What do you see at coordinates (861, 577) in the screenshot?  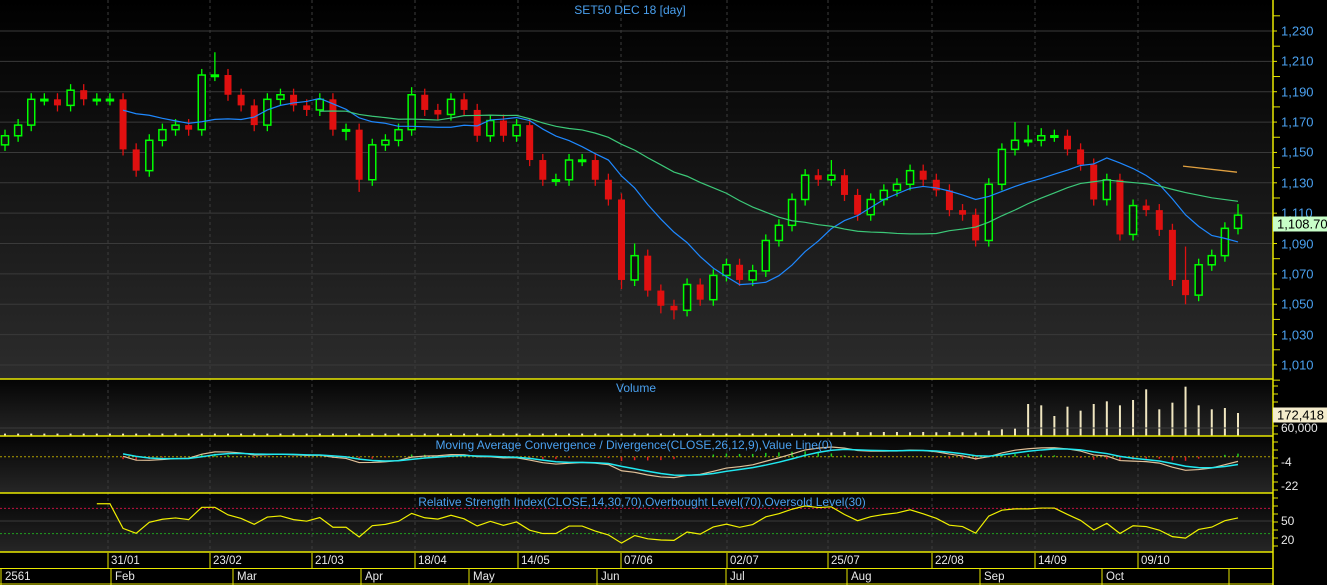 I see `month-label: Aug` at bounding box center [861, 577].